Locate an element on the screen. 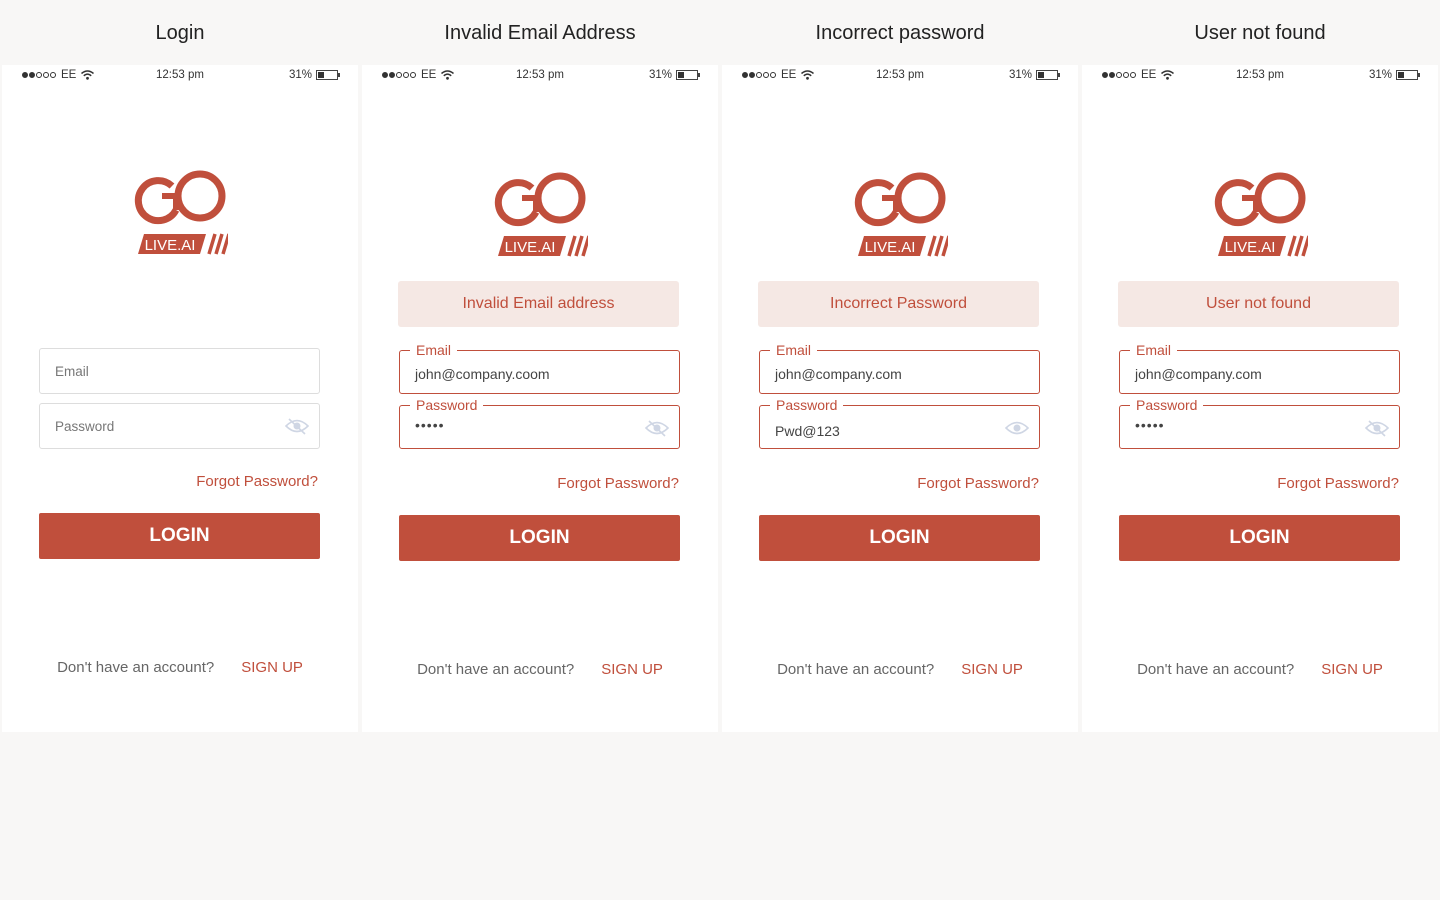 The height and width of the screenshot is (900, 1440). screen-title: Incorrect password is located at coordinates (900, 33).